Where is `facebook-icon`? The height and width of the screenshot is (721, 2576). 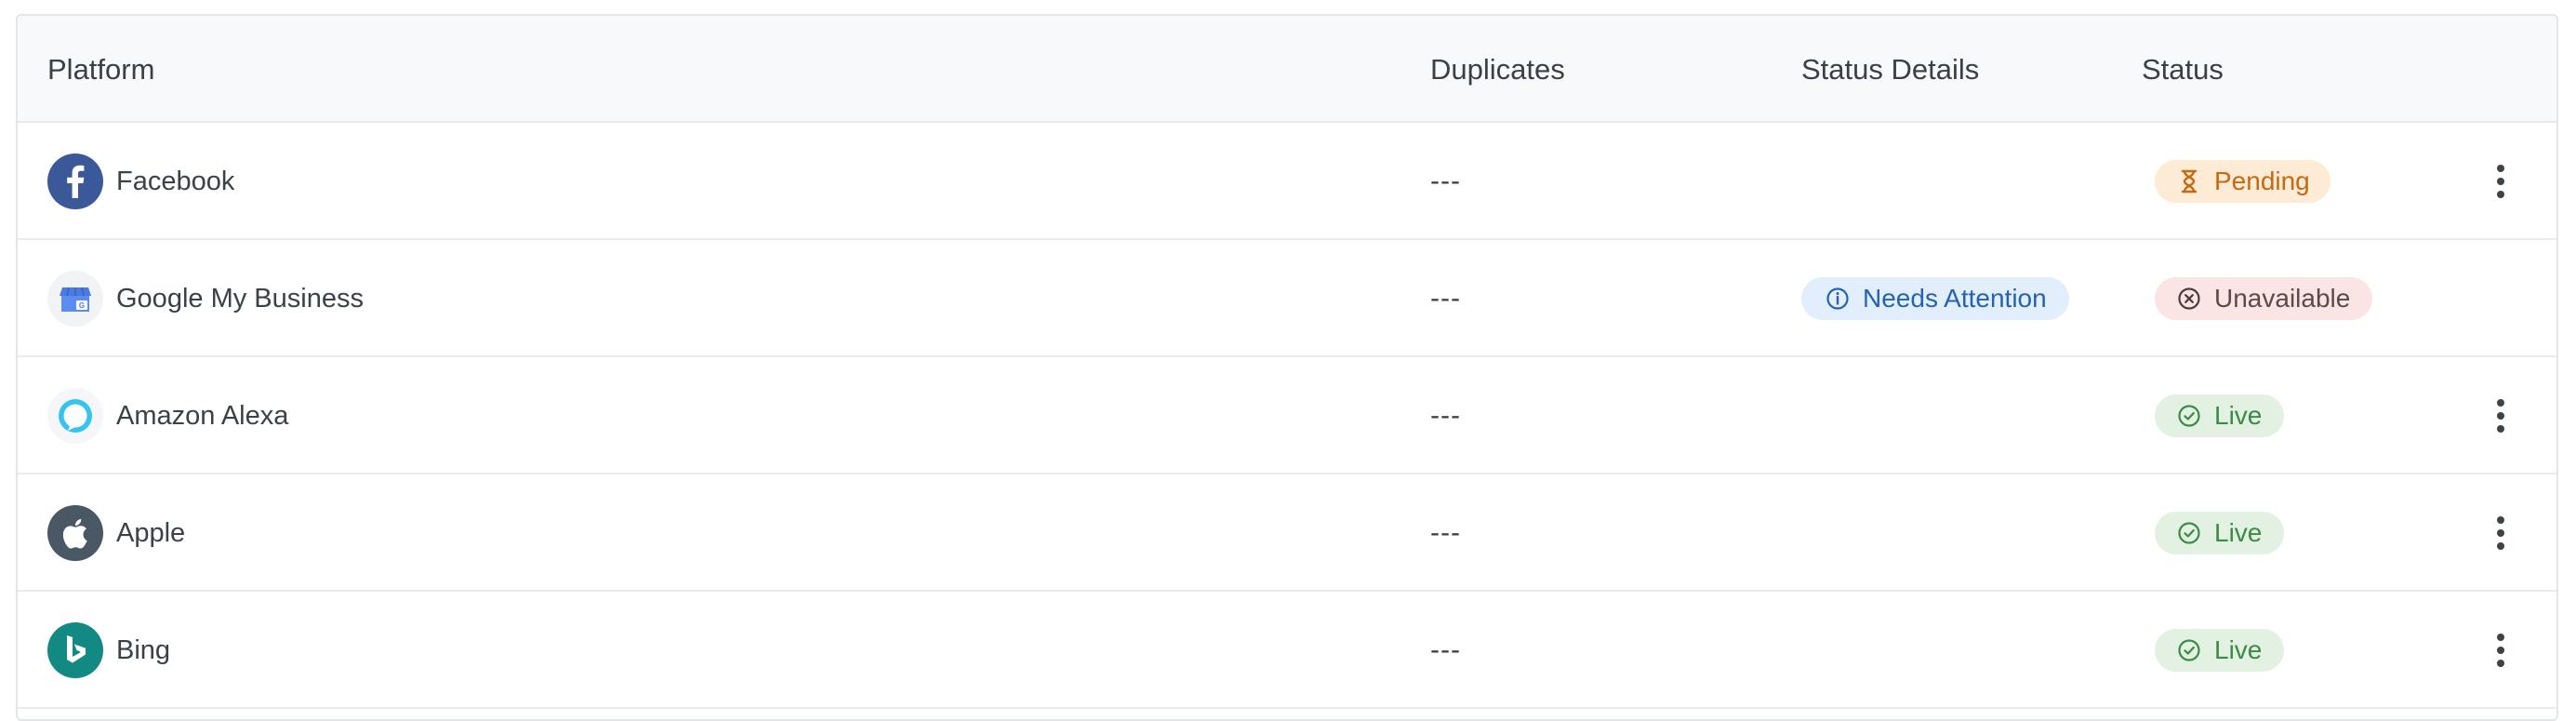 facebook-icon is located at coordinates (75, 181).